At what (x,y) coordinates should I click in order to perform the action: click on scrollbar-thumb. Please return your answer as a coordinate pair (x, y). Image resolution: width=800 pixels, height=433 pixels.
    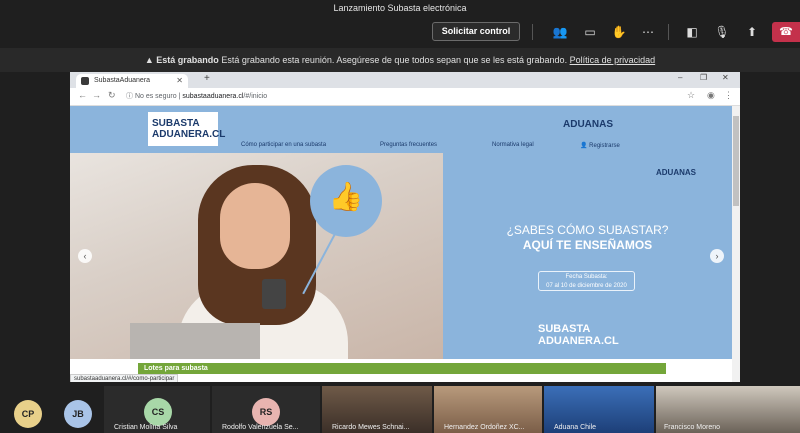
    Looking at the image, I should click on (736, 161).